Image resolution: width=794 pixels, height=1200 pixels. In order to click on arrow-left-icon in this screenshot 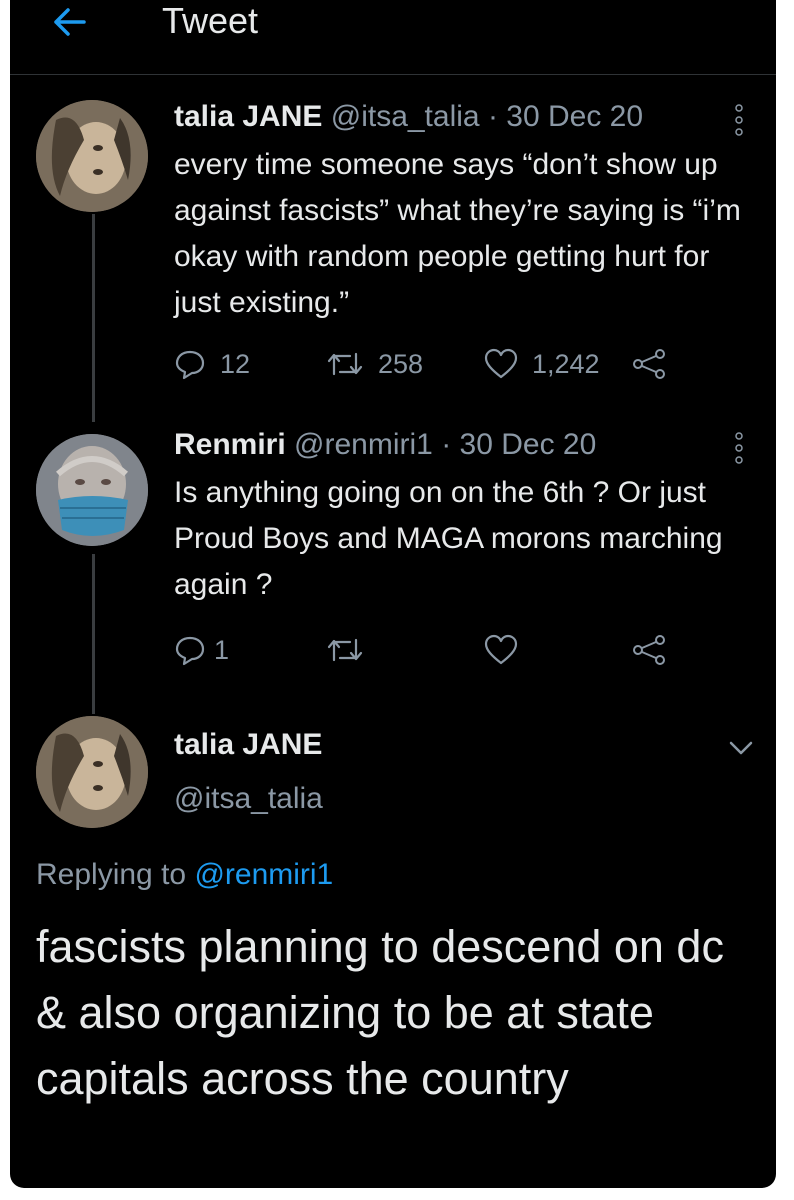, I will do `click(70, 22)`.